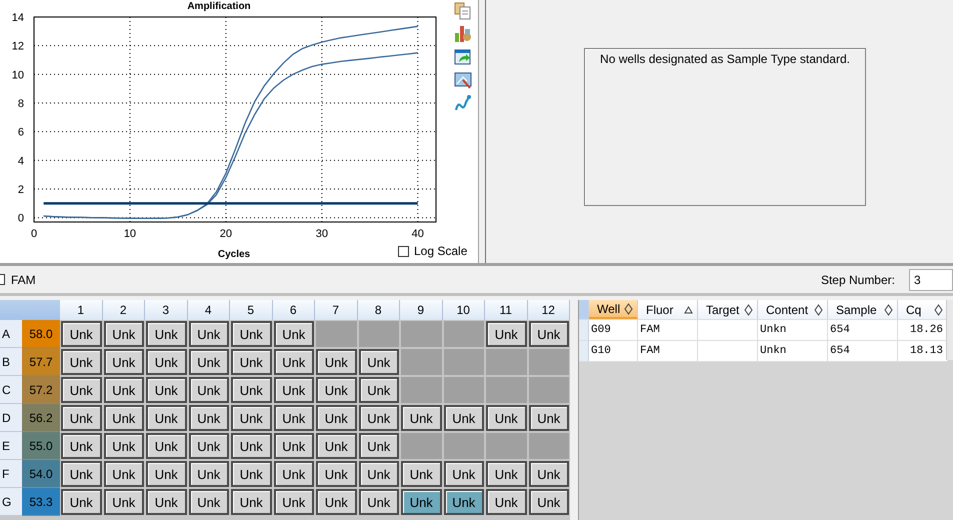 Image resolution: width=953 pixels, height=520 pixels. I want to click on temperature-cell: 58.0, so click(41, 334).